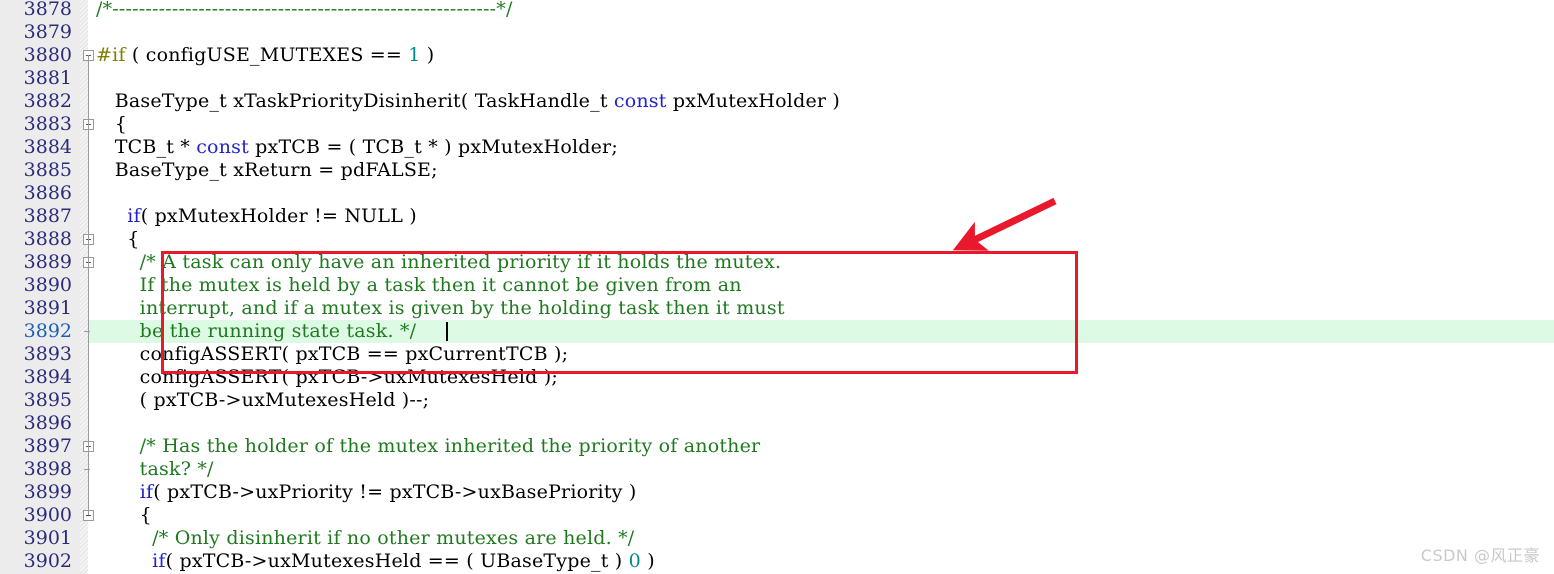 This screenshot has width=1554, height=574. I want to click on code-line: be the running state task. */, so click(272, 331).